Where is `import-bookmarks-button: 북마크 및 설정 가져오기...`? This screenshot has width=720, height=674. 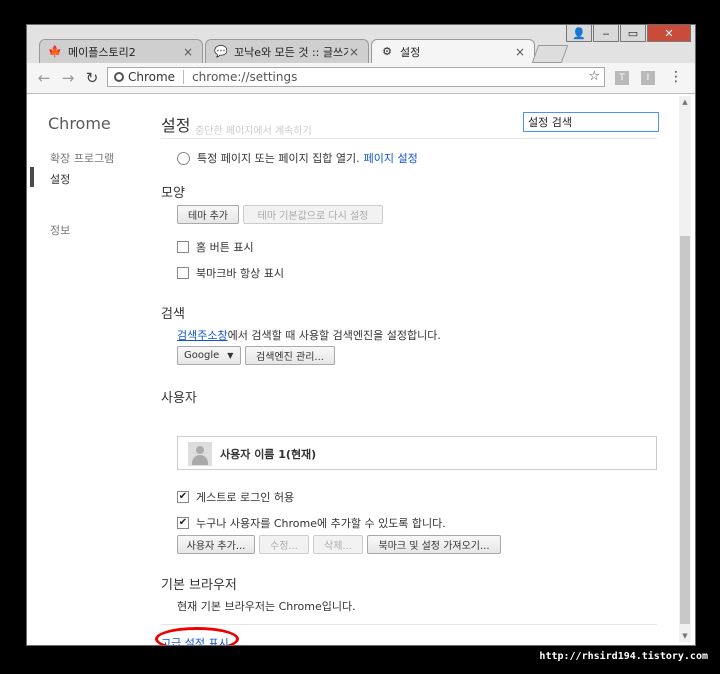
import-bookmarks-button: 북마크 및 설정 가져오기... is located at coordinates (434, 544).